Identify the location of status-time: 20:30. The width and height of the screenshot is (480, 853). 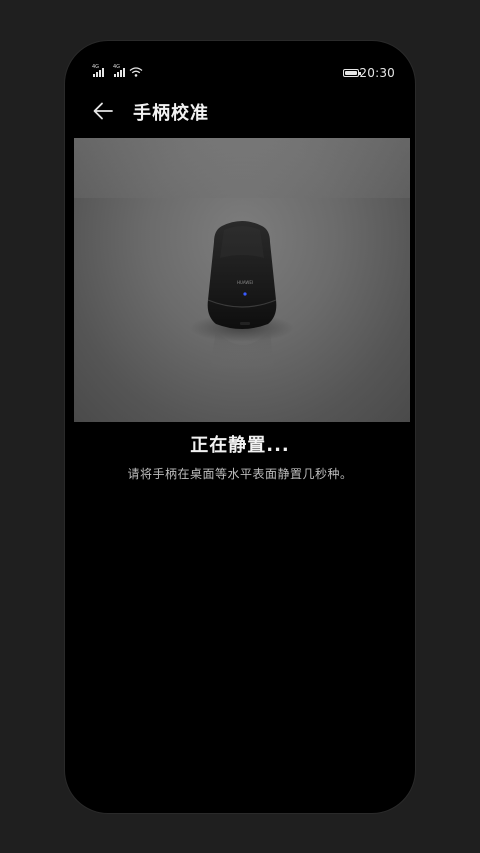
(377, 73).